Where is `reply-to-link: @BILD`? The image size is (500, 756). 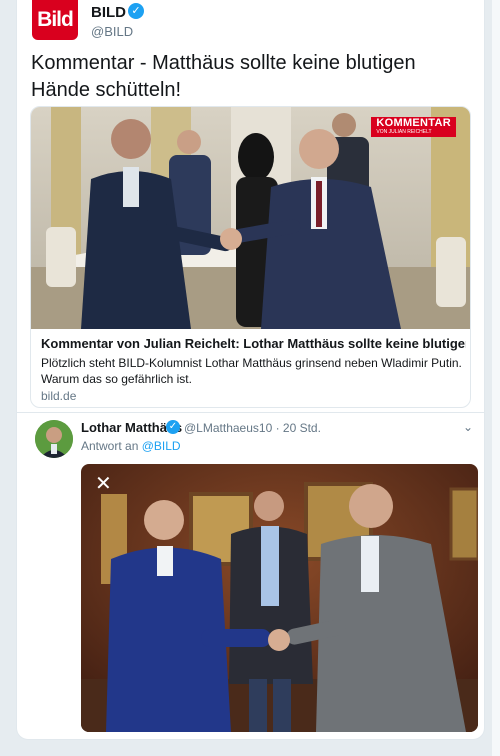
reply-to-link: @BILD is located at coordinates (161, 446).